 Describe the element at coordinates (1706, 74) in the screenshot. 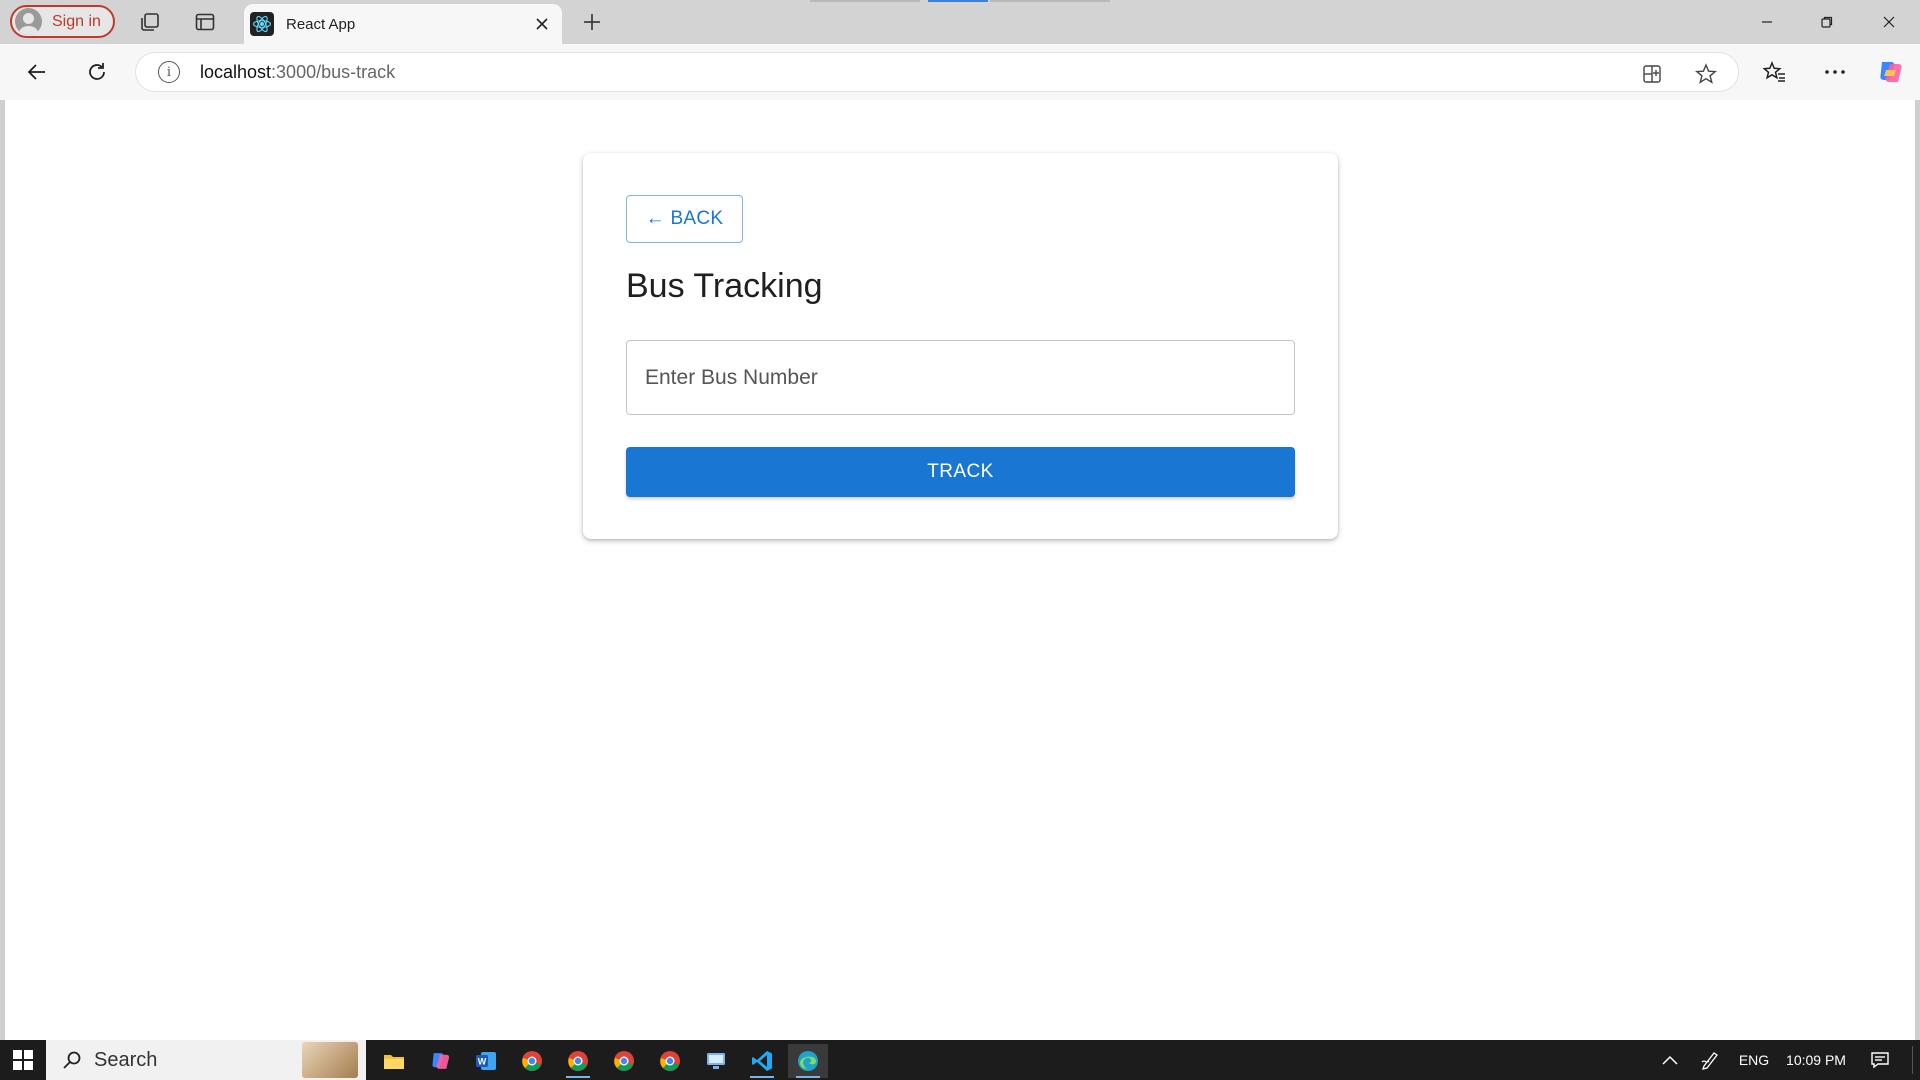

I see `favorite-star-icon` at that location.